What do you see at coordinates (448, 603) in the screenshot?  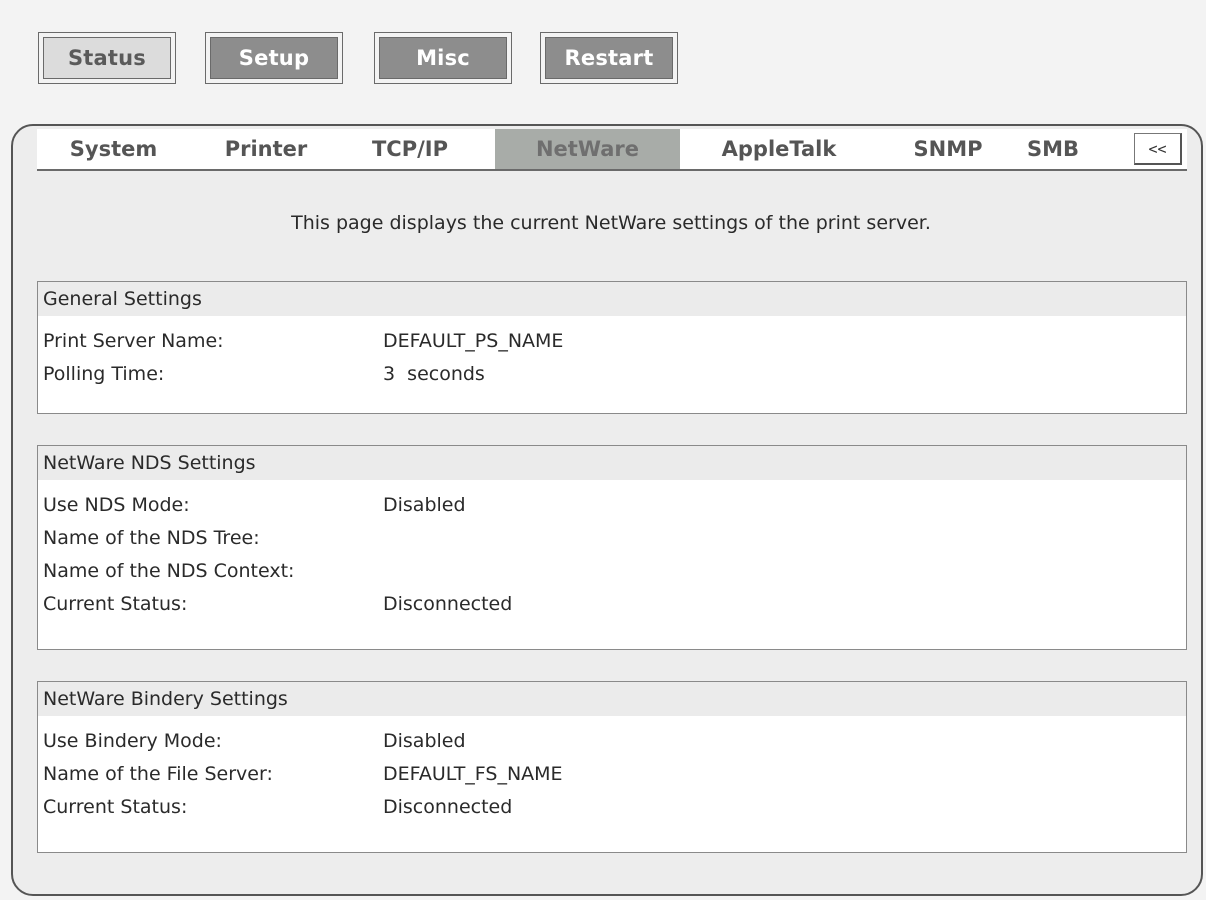 I see `nds-current-status-value: Disconnected` at bounding box center [448, 603].